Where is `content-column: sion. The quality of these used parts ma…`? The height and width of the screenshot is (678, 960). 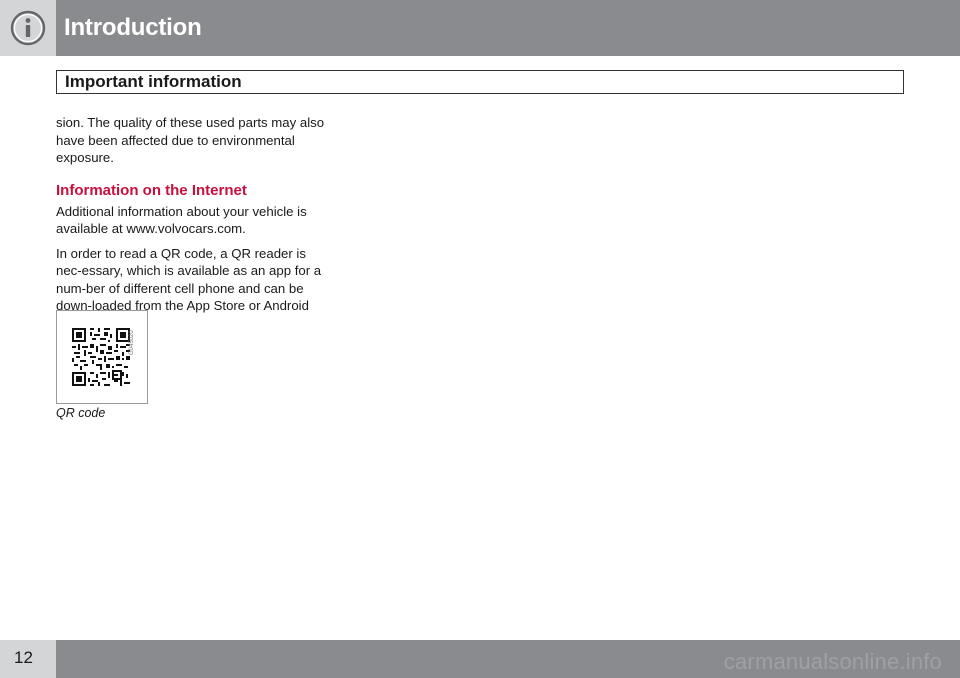 content-column: sion. The quality of these used parts ma… is located at coordinates (192, 226).